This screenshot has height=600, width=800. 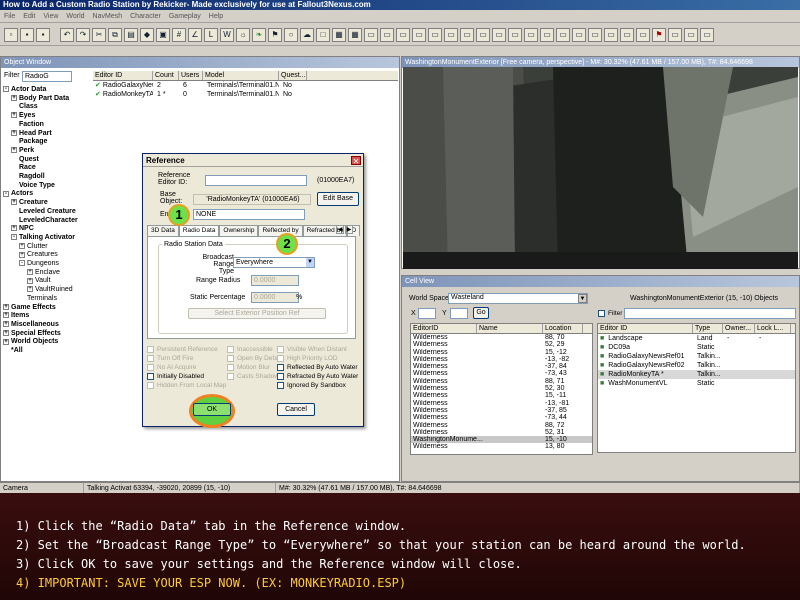 What do you see at coordinates (43, 34) in the screenshot?
I see `save-icon: ▪` at bounding box center [43, 34].